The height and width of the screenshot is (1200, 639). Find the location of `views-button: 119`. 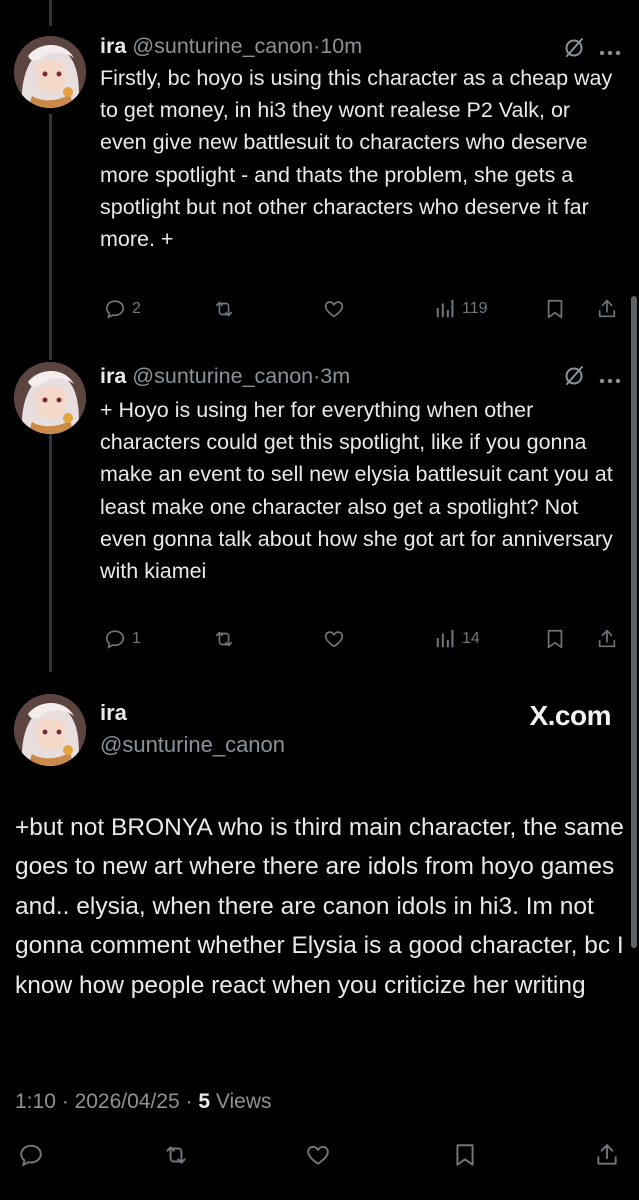

views-button: 119 is located at coordinates (461, 309).